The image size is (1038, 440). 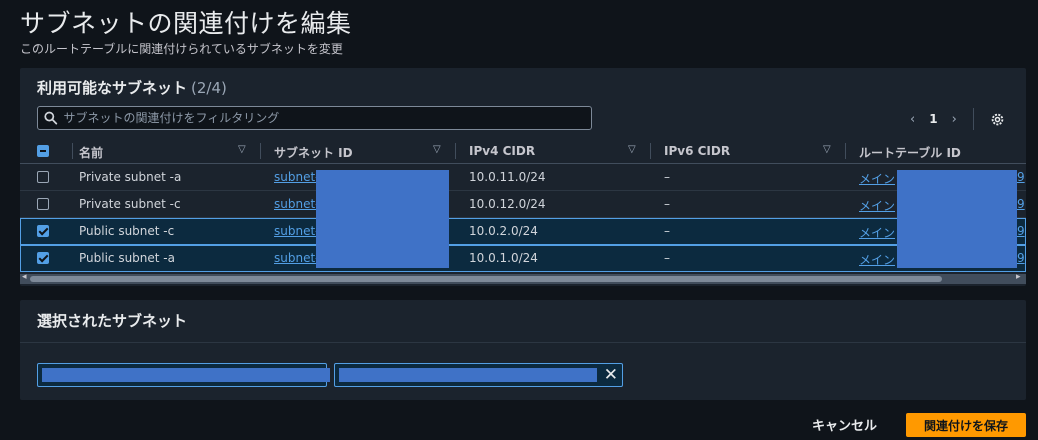 What do you see at coordinates (209, 88) in the screenshot?
I see `selection-count: (2/4)` at bounding box center [209, 88].